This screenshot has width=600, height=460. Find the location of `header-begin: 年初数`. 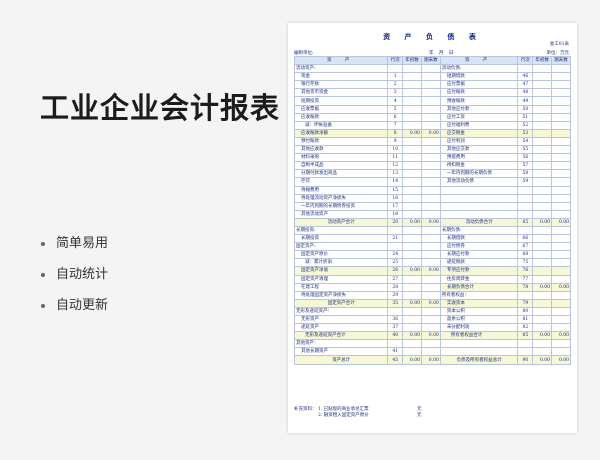

header-begin: 年初数 is located at coordinates (412, 60).